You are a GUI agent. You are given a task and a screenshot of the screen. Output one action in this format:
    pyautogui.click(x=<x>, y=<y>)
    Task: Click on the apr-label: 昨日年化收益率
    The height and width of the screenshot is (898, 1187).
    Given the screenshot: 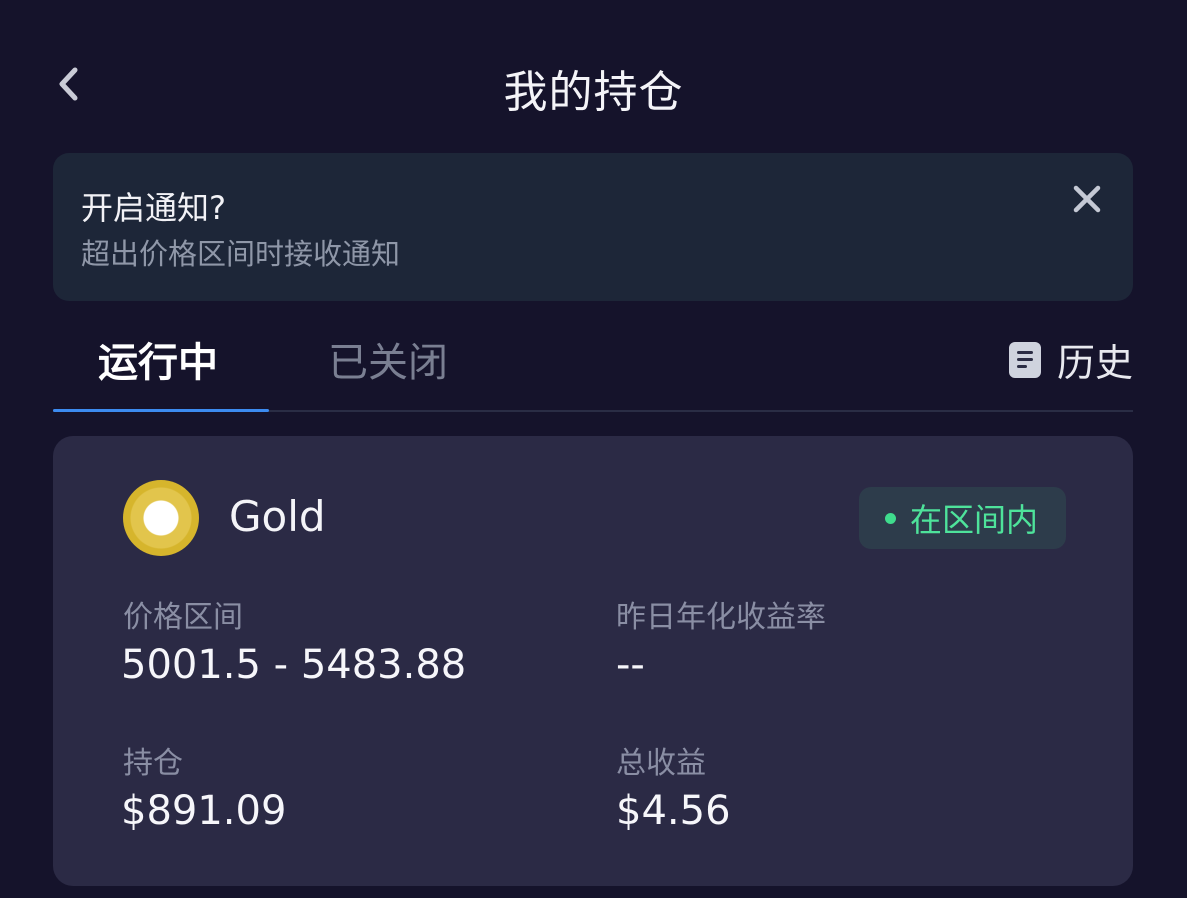 What is the action you would take?
    pyautogui.click(x=721, y=617)
    